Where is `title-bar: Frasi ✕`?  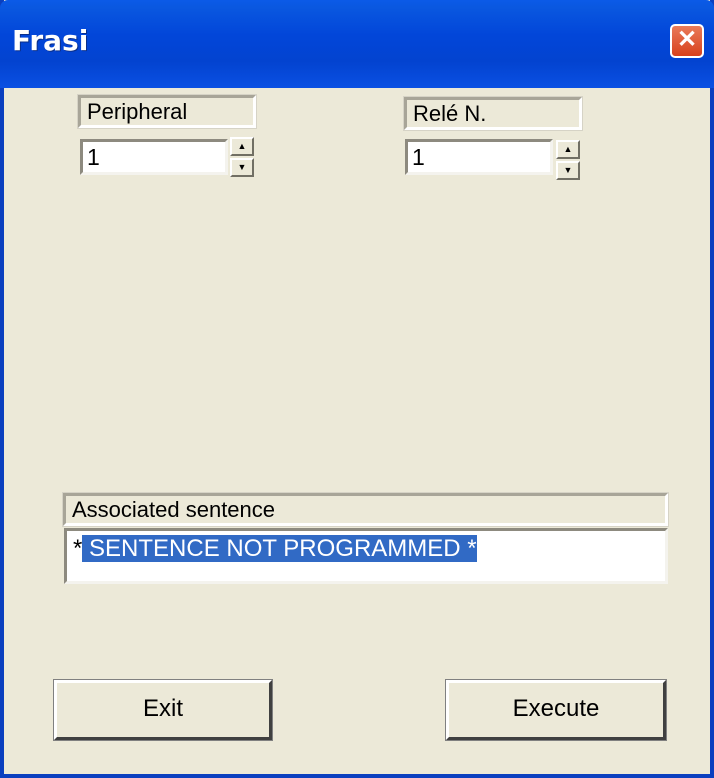
title-bar: Frasi ✕ is located at coordinates (357, 44).